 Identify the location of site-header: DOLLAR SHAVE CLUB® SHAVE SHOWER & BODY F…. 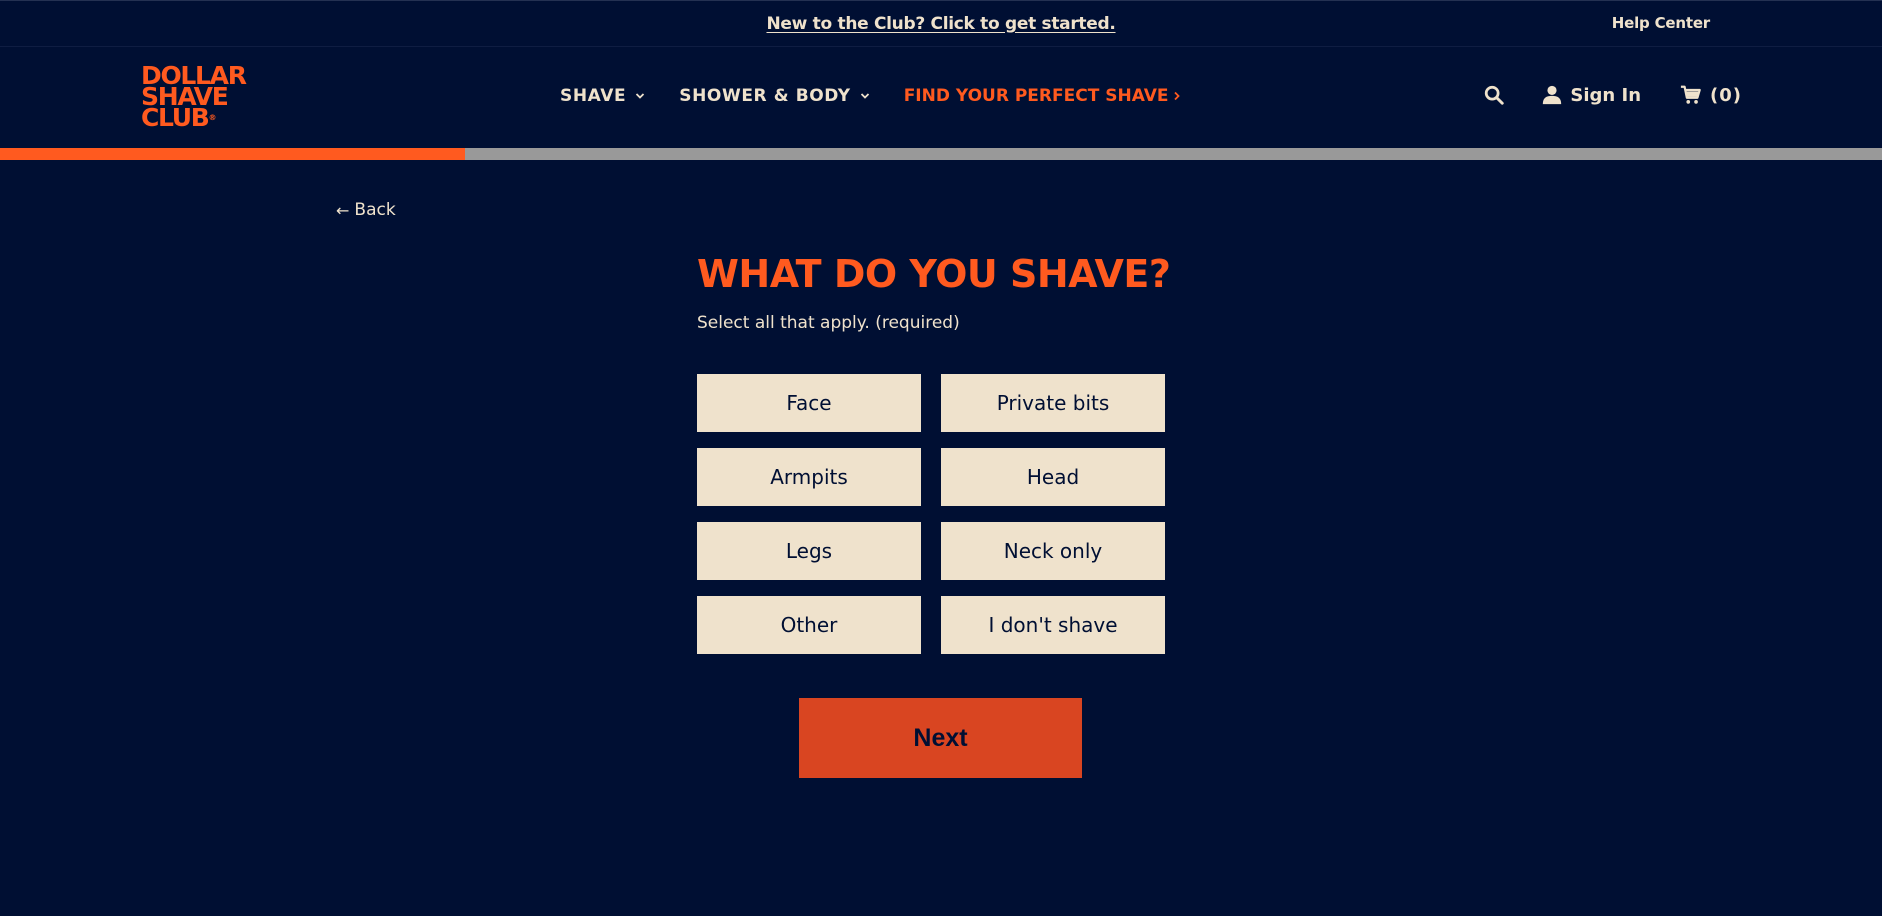
(941, 98).